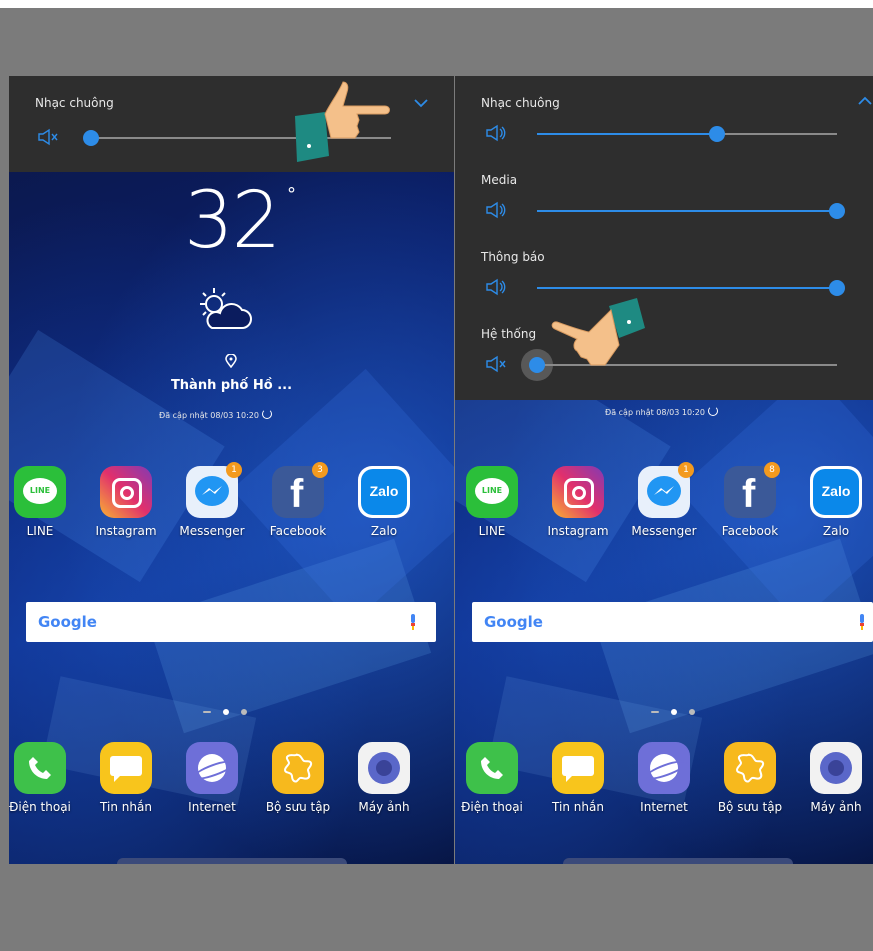  Describe the element at coordinates (752, 490) in the screenshot. I see `facebook-icon: f8` at that location.